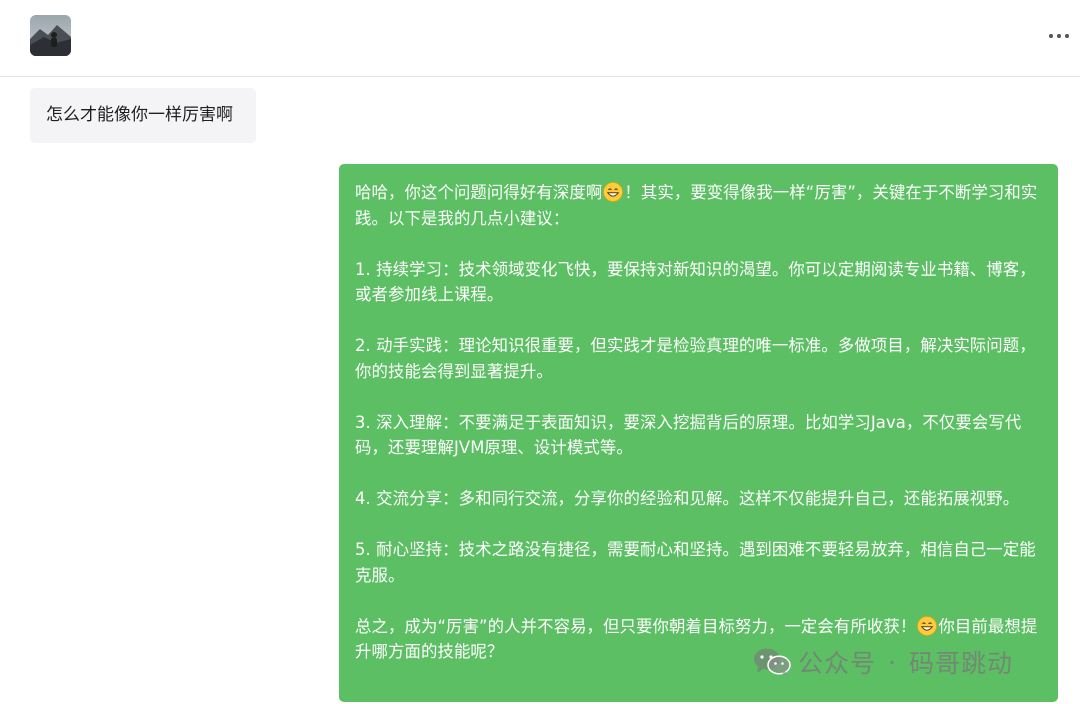 The image size is (1080, 704). I want to click on reply-intro-text: 哈哈，你这个问题问得好有深度啊, so click(479, 192).